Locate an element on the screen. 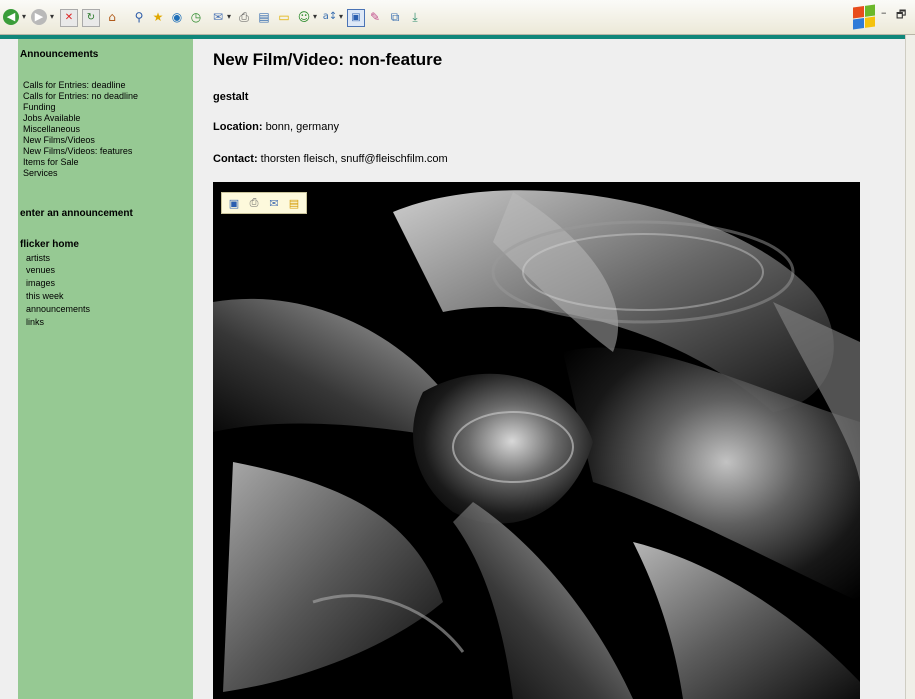 This screenshot has height=699, width=915. tools-icon: ✎ is located at coordinates (375, 17).